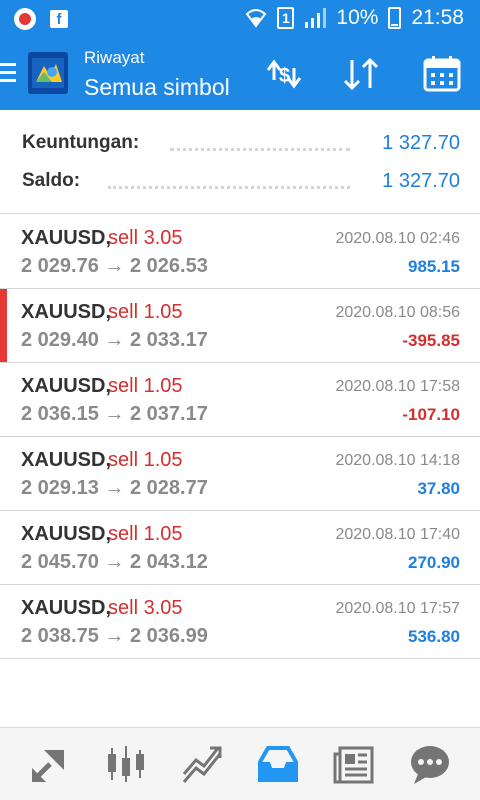 The width and height of the screenshot is (480, 800). Describe the element at coordinates (114, 636) in the screenshot. I see `trade-prices: 2 038.75 → 2 036.99` at that location.